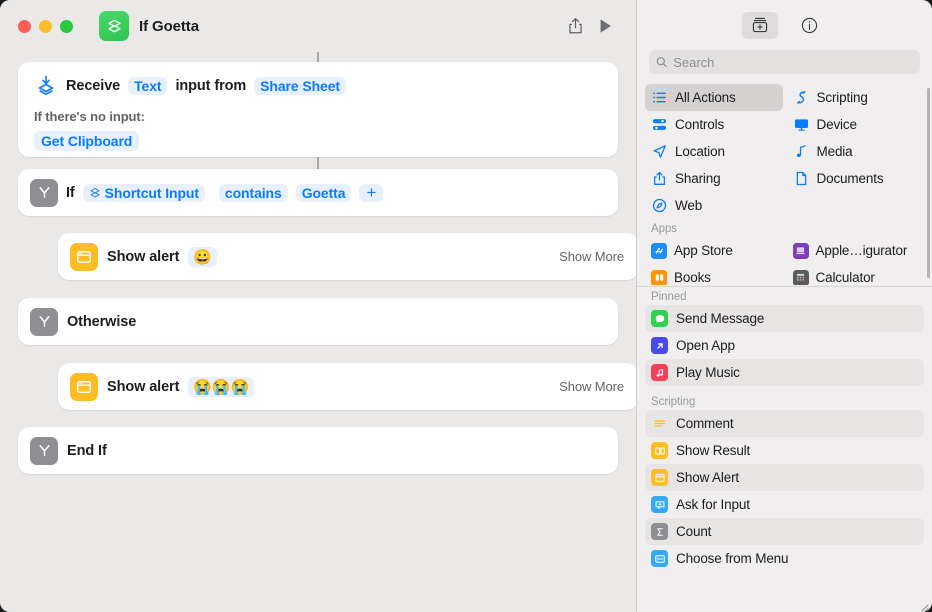  I want to click on sidebar-item-location: Location, so click(714, 151).